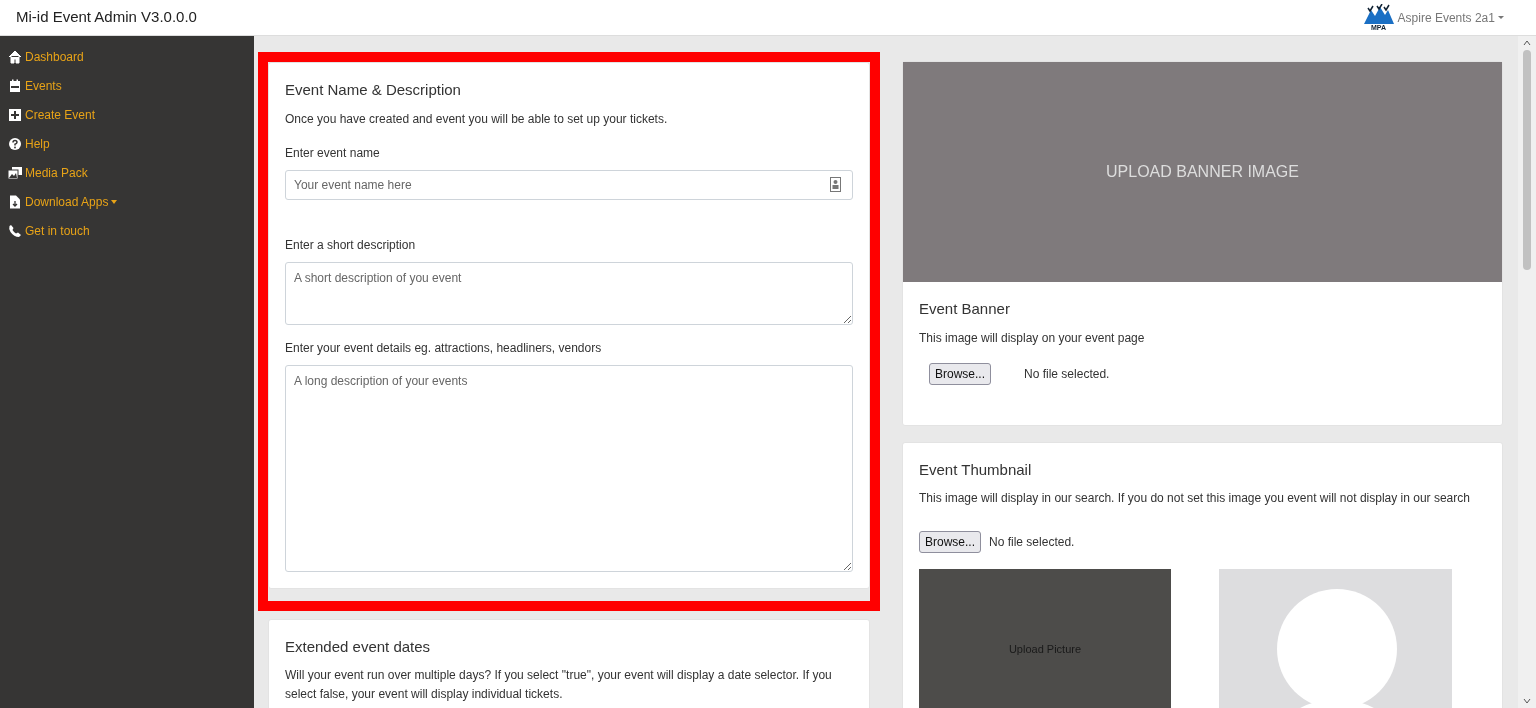 This screenshot has height=708, width=1536. I want to click on sidebar-link: Get in touch, so click(49, 231).